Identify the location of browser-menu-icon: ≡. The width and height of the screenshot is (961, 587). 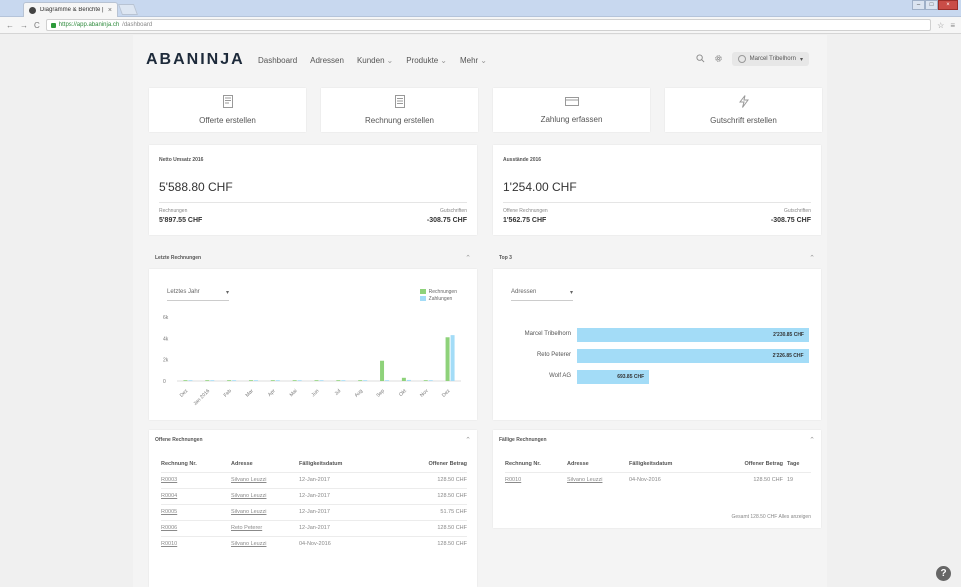
(952, 25).